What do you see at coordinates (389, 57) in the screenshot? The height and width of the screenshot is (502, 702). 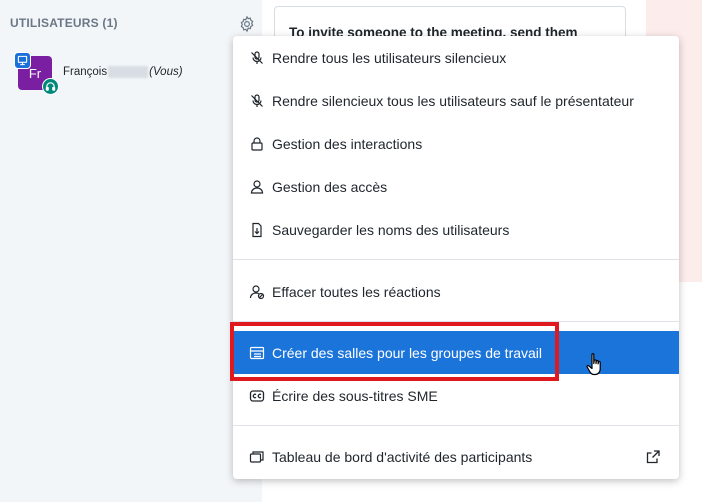 I see `menu-item-label: Rendre tous les utilisateurs silencieux` at bounding box center [389, 57].